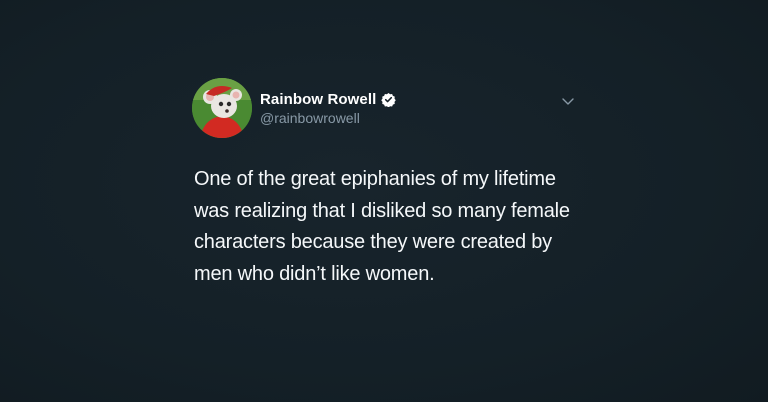 The image size is (768, 402). What do you see at coordinates (328, 118) in the screenshot?
I see `author-handle: @rainbowrowell` at bounding box center [328, 118].